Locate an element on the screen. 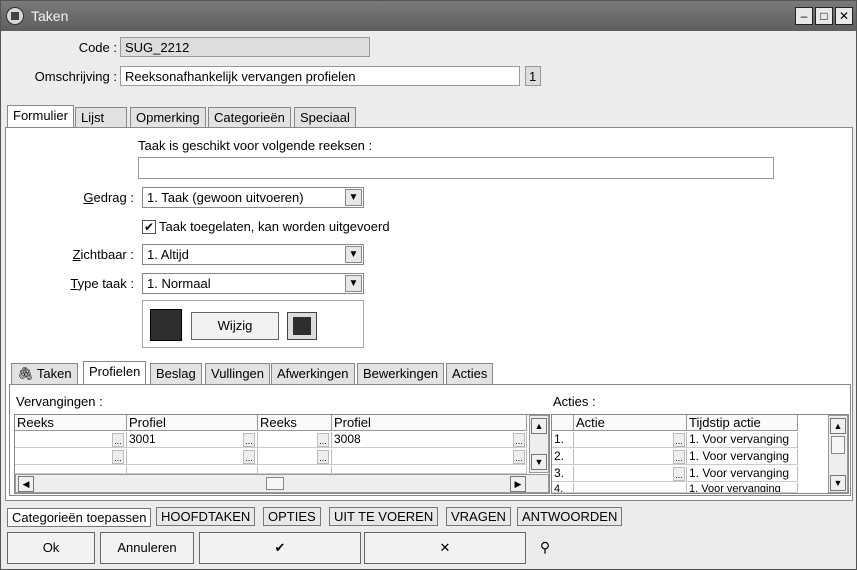 This screenshot has width=857, height=570. table-cell: 3001 is located at coordinates (192, 440).